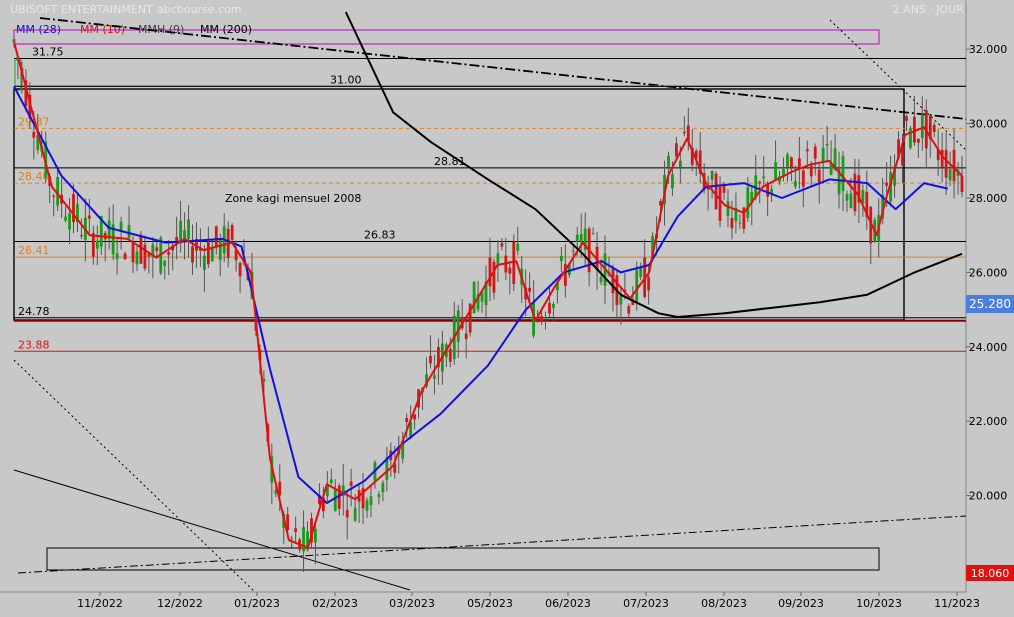 The width and height of the screenshot is (1014, 617). Describe the element at coordinates (346, 79) in the screenshot. I see `level-label: 31.00` at that location.